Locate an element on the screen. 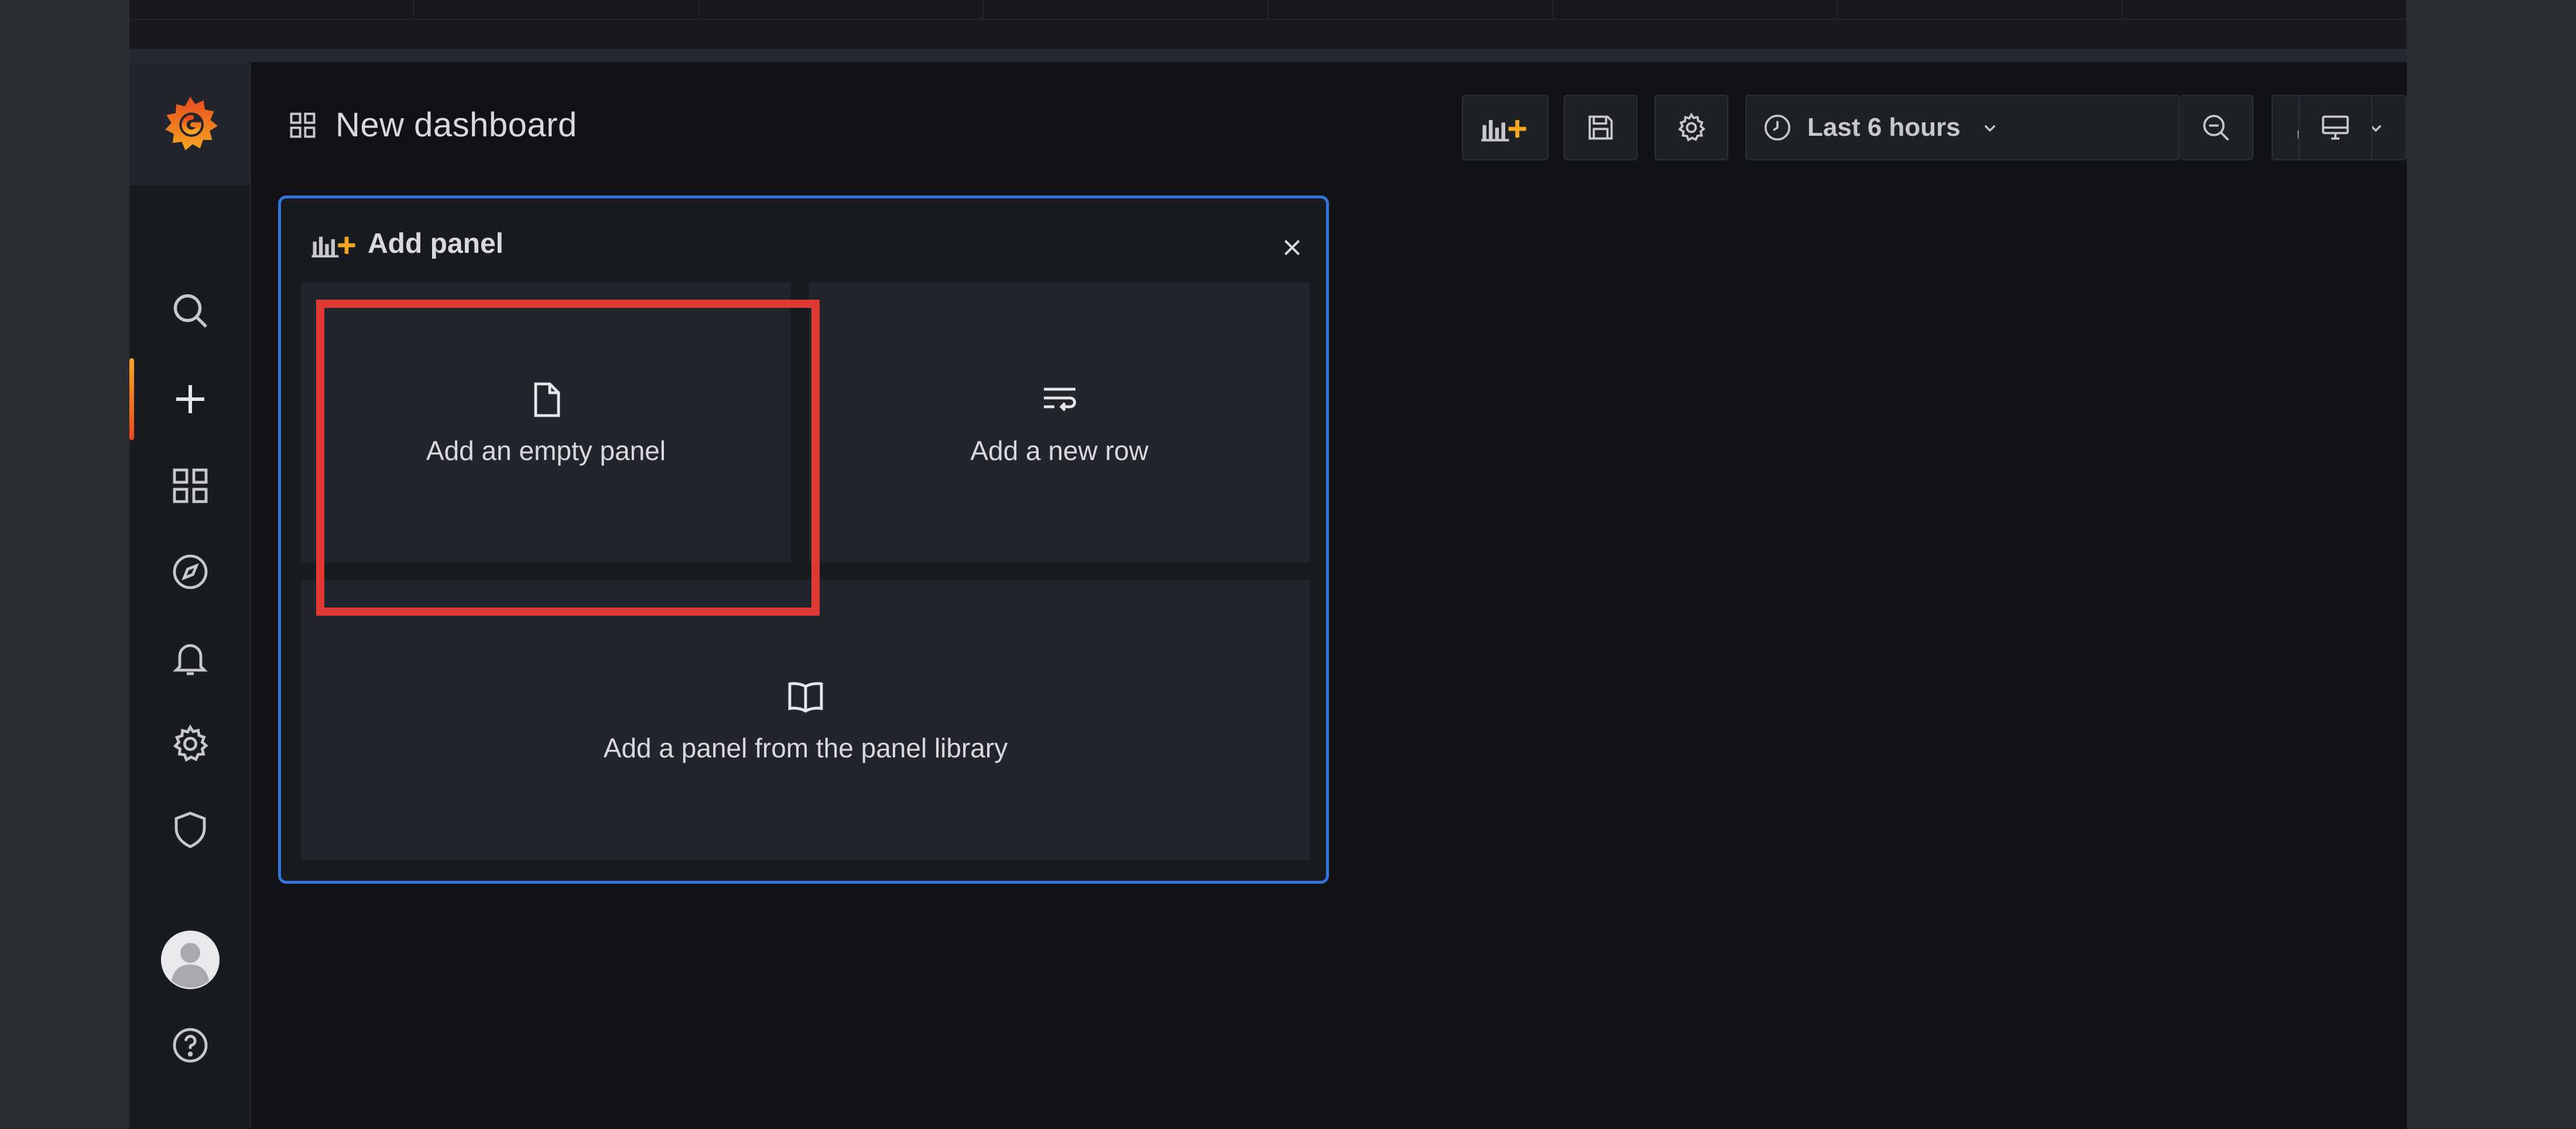 Image resolution: width=2576 pixels, height=1129 pixels. save-dashboard-button is located at coordinates (1601, 127).